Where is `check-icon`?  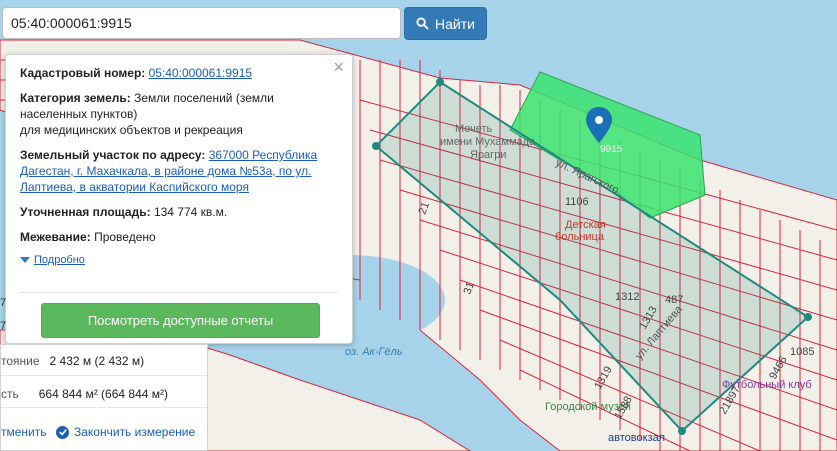 check-icon is located at coordinates (62, 432).